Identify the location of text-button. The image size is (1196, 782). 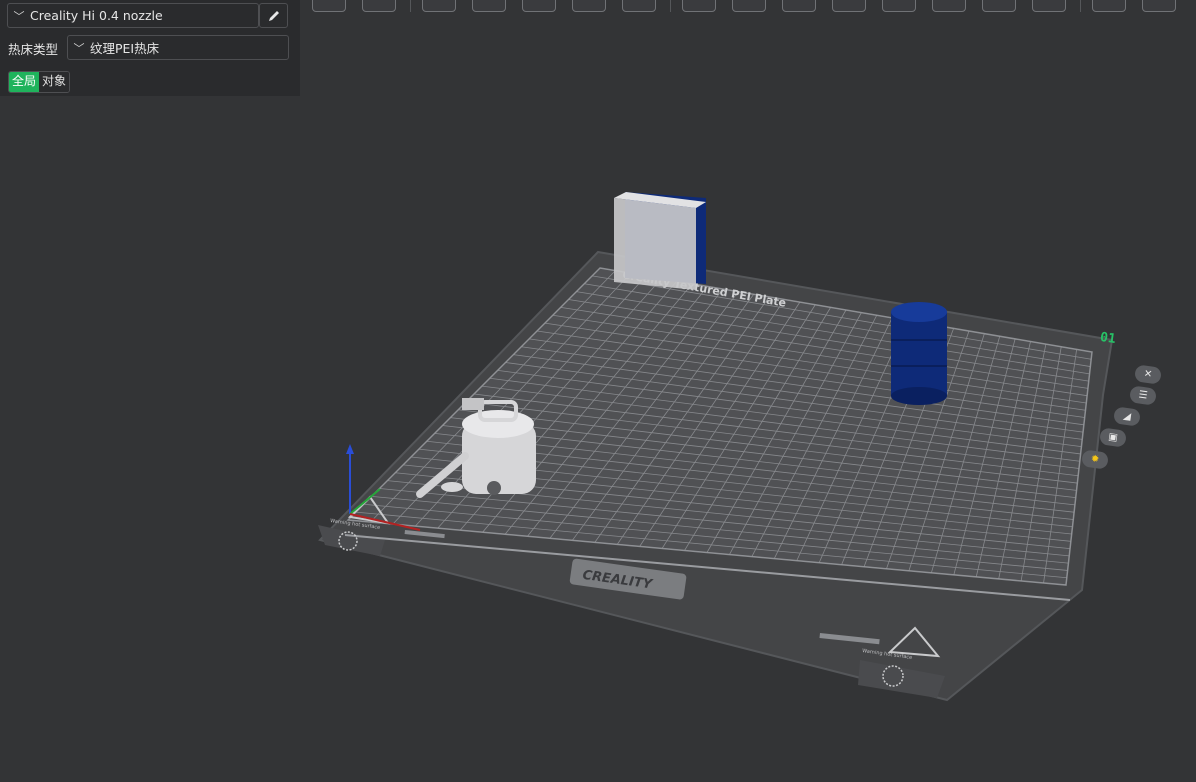
(1159, 6).